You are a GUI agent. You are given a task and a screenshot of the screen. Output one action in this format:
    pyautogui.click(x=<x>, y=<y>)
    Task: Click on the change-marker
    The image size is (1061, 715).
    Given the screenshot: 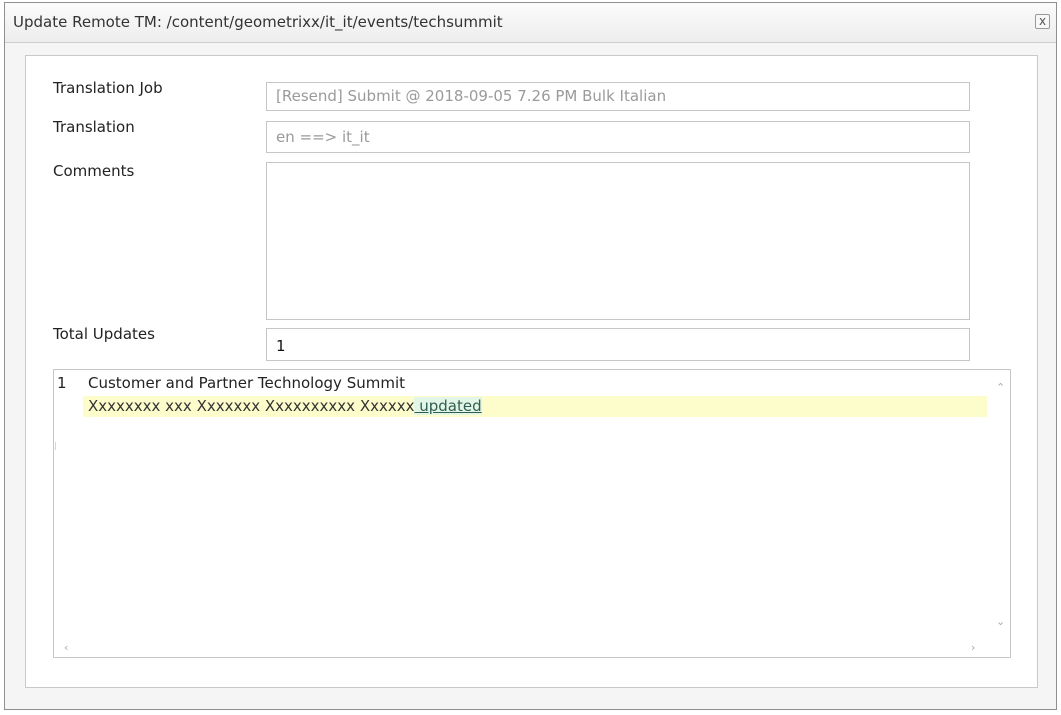 What is the action you would take?
    pyautogui.click(x=55, y=446)
    